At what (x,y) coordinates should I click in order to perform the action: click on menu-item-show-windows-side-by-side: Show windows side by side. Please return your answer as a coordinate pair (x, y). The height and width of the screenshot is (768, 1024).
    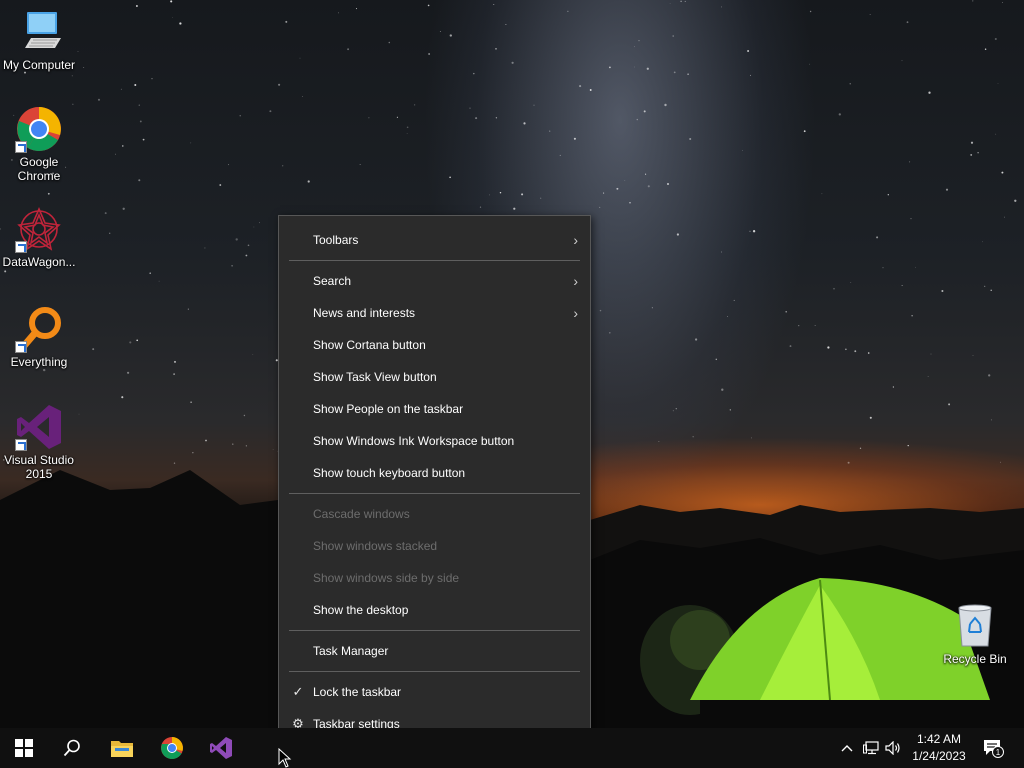
    Looking at the image, I should click on (434, 578).